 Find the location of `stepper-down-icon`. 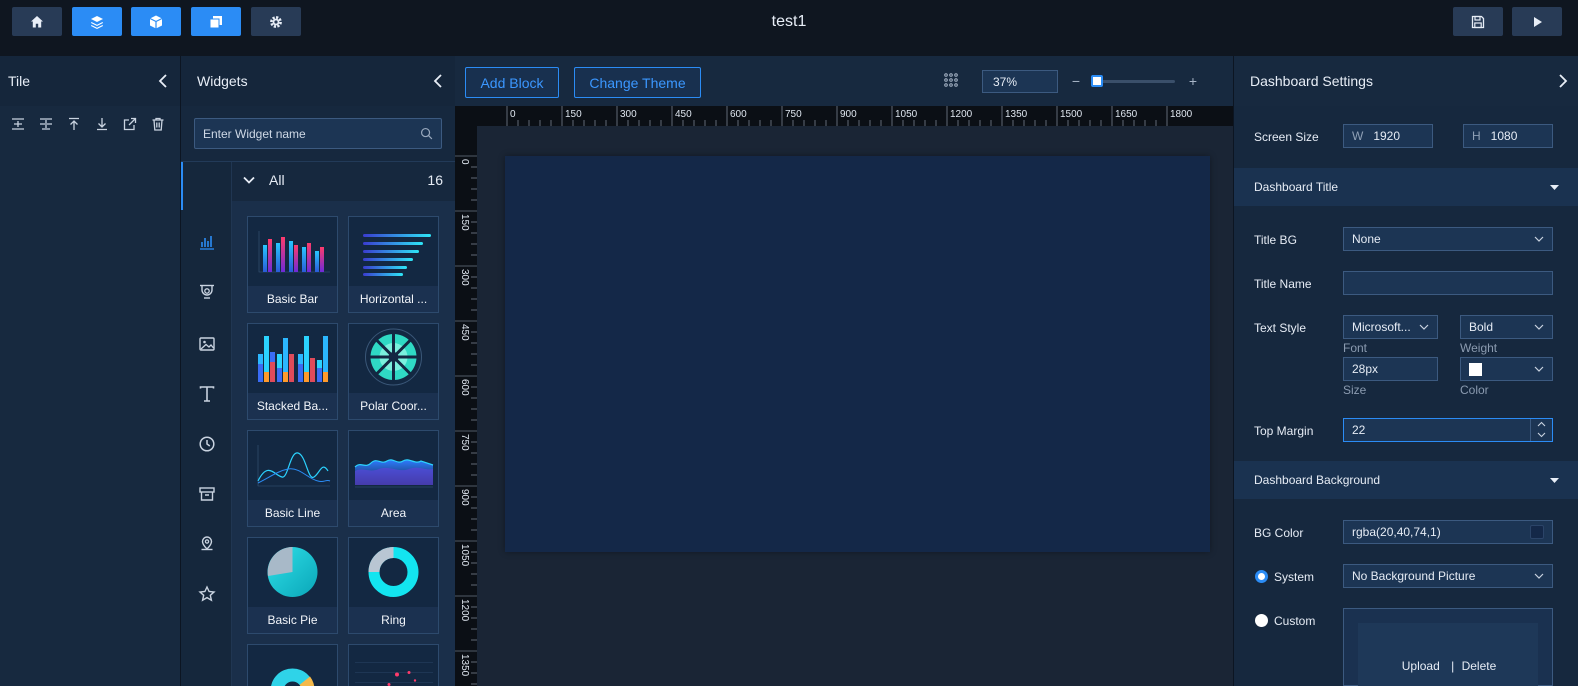

stepper-down-icon is located at coordinates (1541, 435).